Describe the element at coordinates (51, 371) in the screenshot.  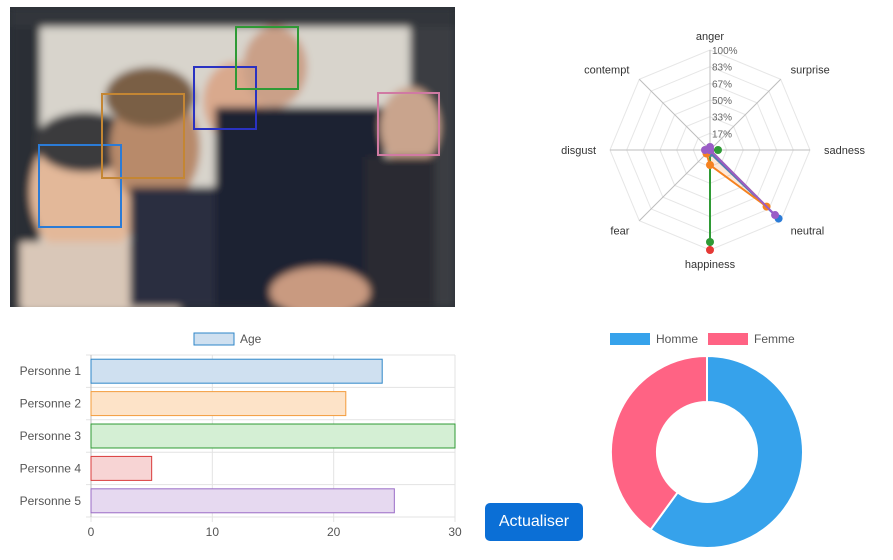
I see `bar-category-label: Personne 1` at that location.